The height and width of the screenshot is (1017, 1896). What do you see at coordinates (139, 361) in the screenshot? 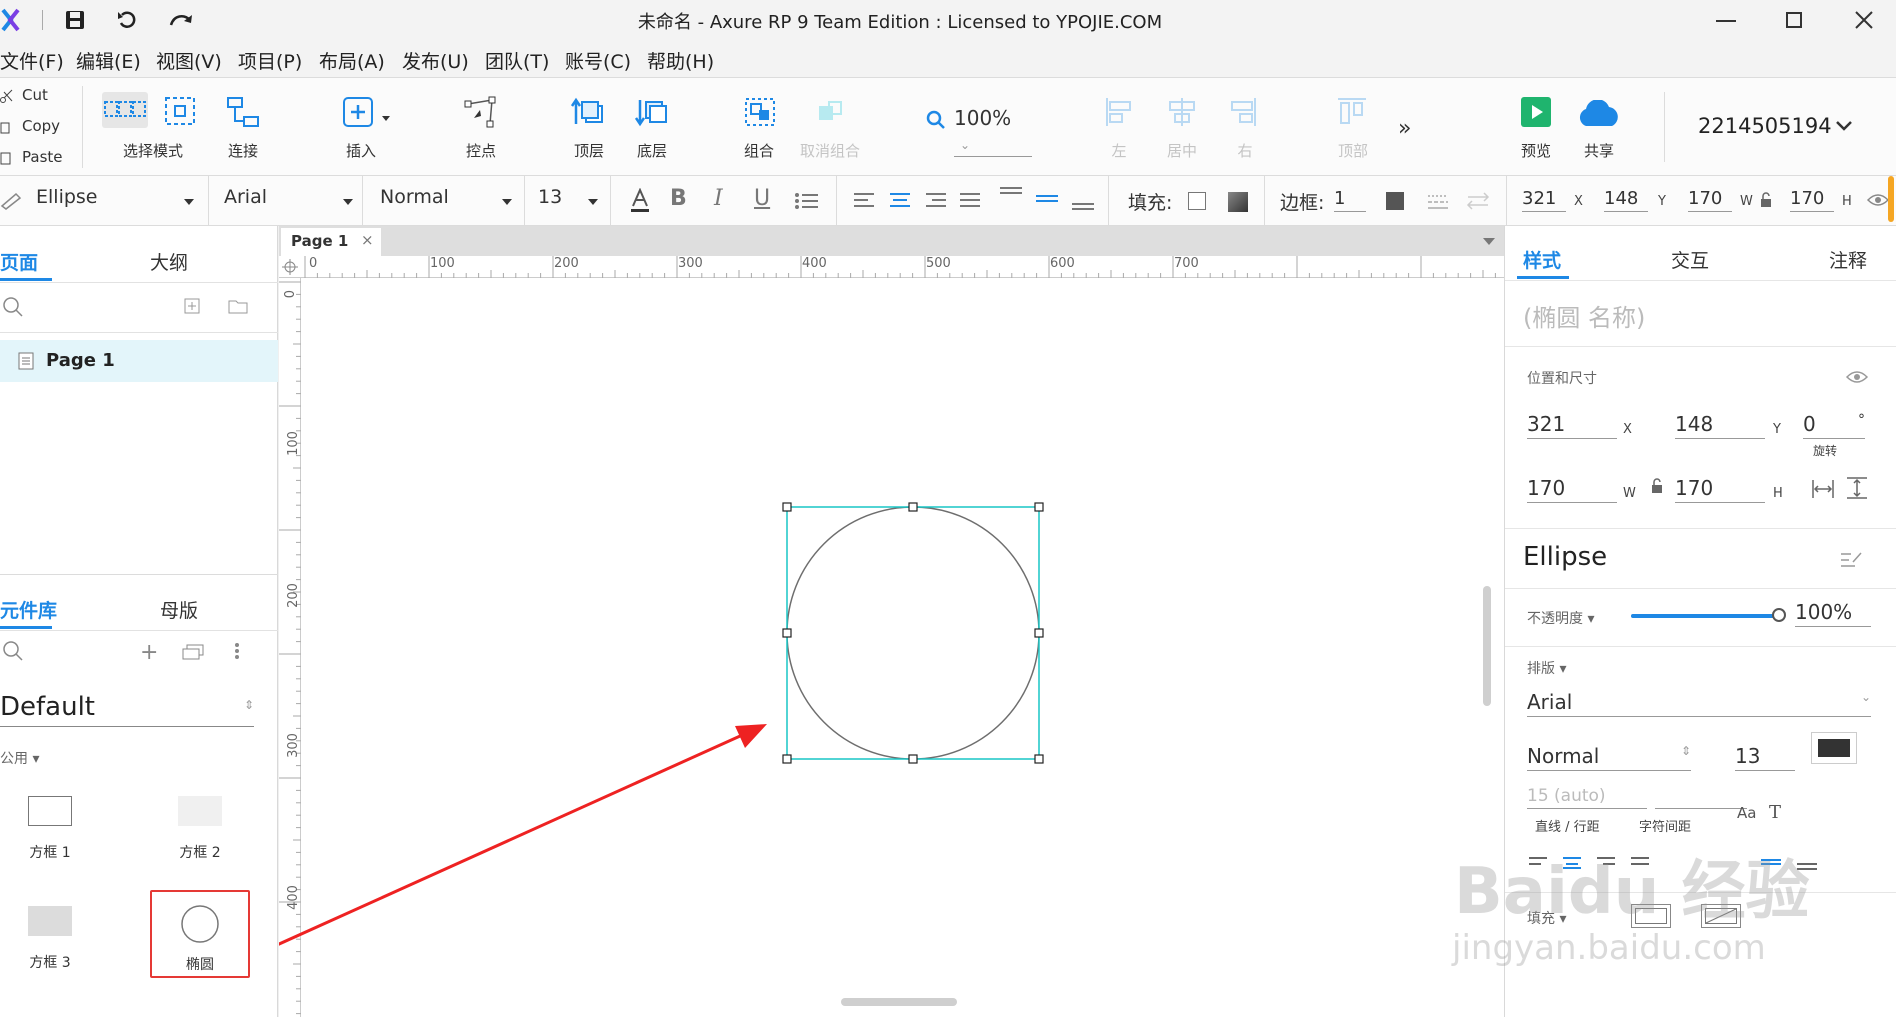
I see `page-list-item: Page 1` at bounding box center [139, 361].